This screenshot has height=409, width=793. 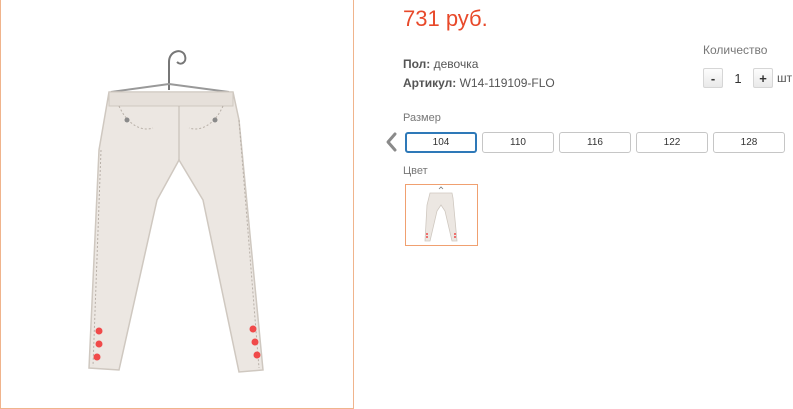 What do you see at coordinates (415, 171) in the screenshot?
I see `color-label: Цвет` at bounding box center [415, 171].